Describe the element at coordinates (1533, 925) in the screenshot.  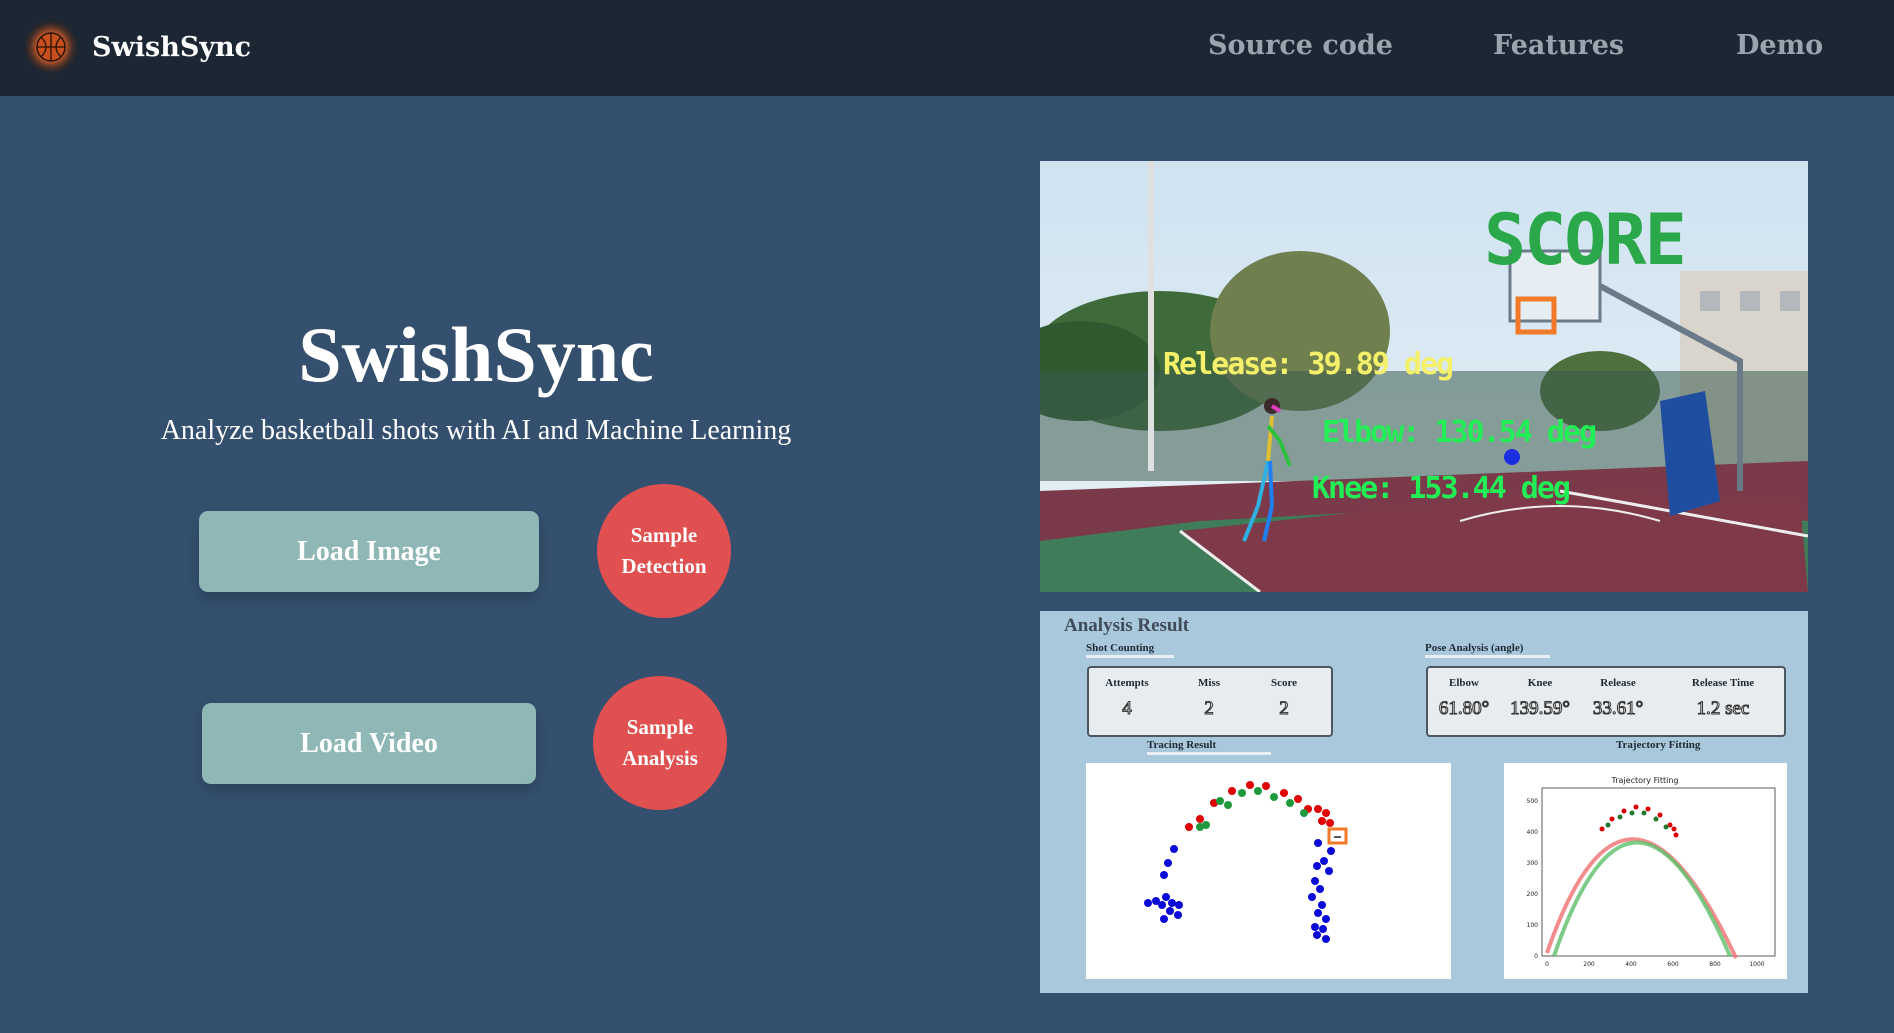
I see `y-tick-100: 100` at that location.